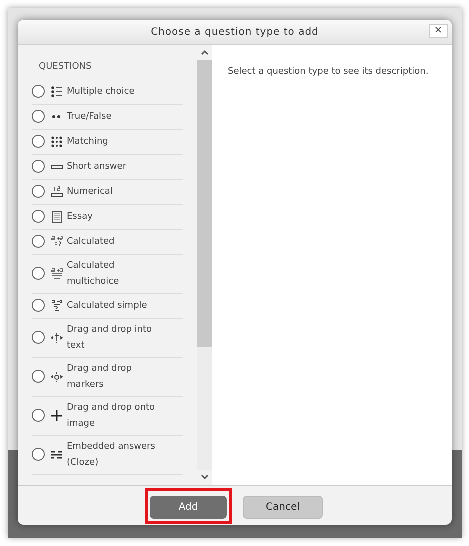  What do you see at coordinates (89, 116) in the screenshot?
I see `question-type-label: True/False` at bounding box center [89, 116].